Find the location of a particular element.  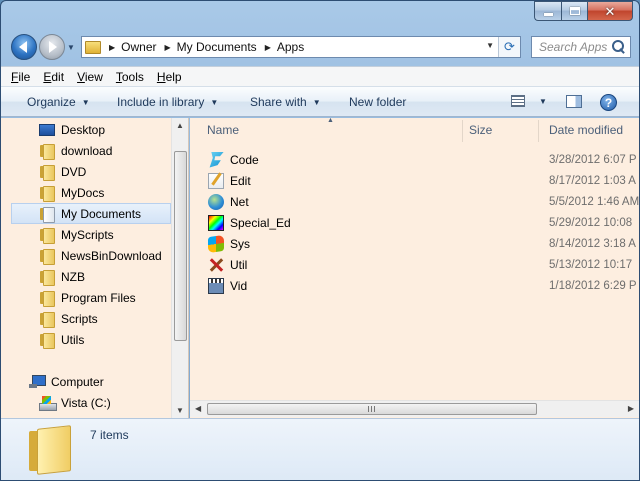

address-bar: ▶ Owner ▶ My Documents ▶ Apps ▼ ⟳ is located at coordinates (301, 47).